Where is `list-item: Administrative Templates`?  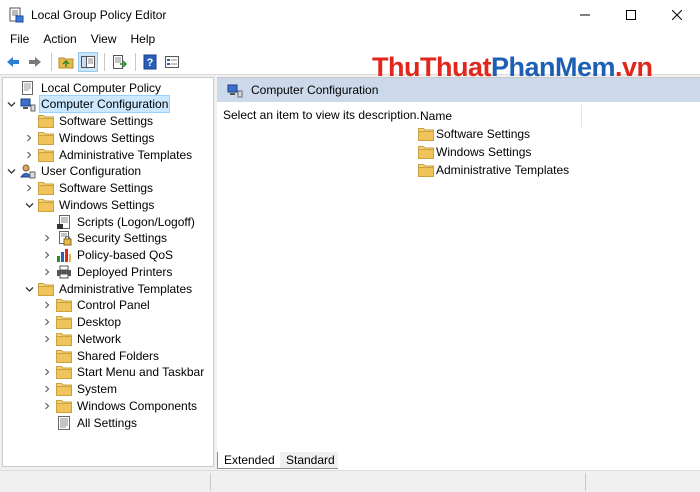
list-item: Administrative Templates is located at coordinates (493, 170).